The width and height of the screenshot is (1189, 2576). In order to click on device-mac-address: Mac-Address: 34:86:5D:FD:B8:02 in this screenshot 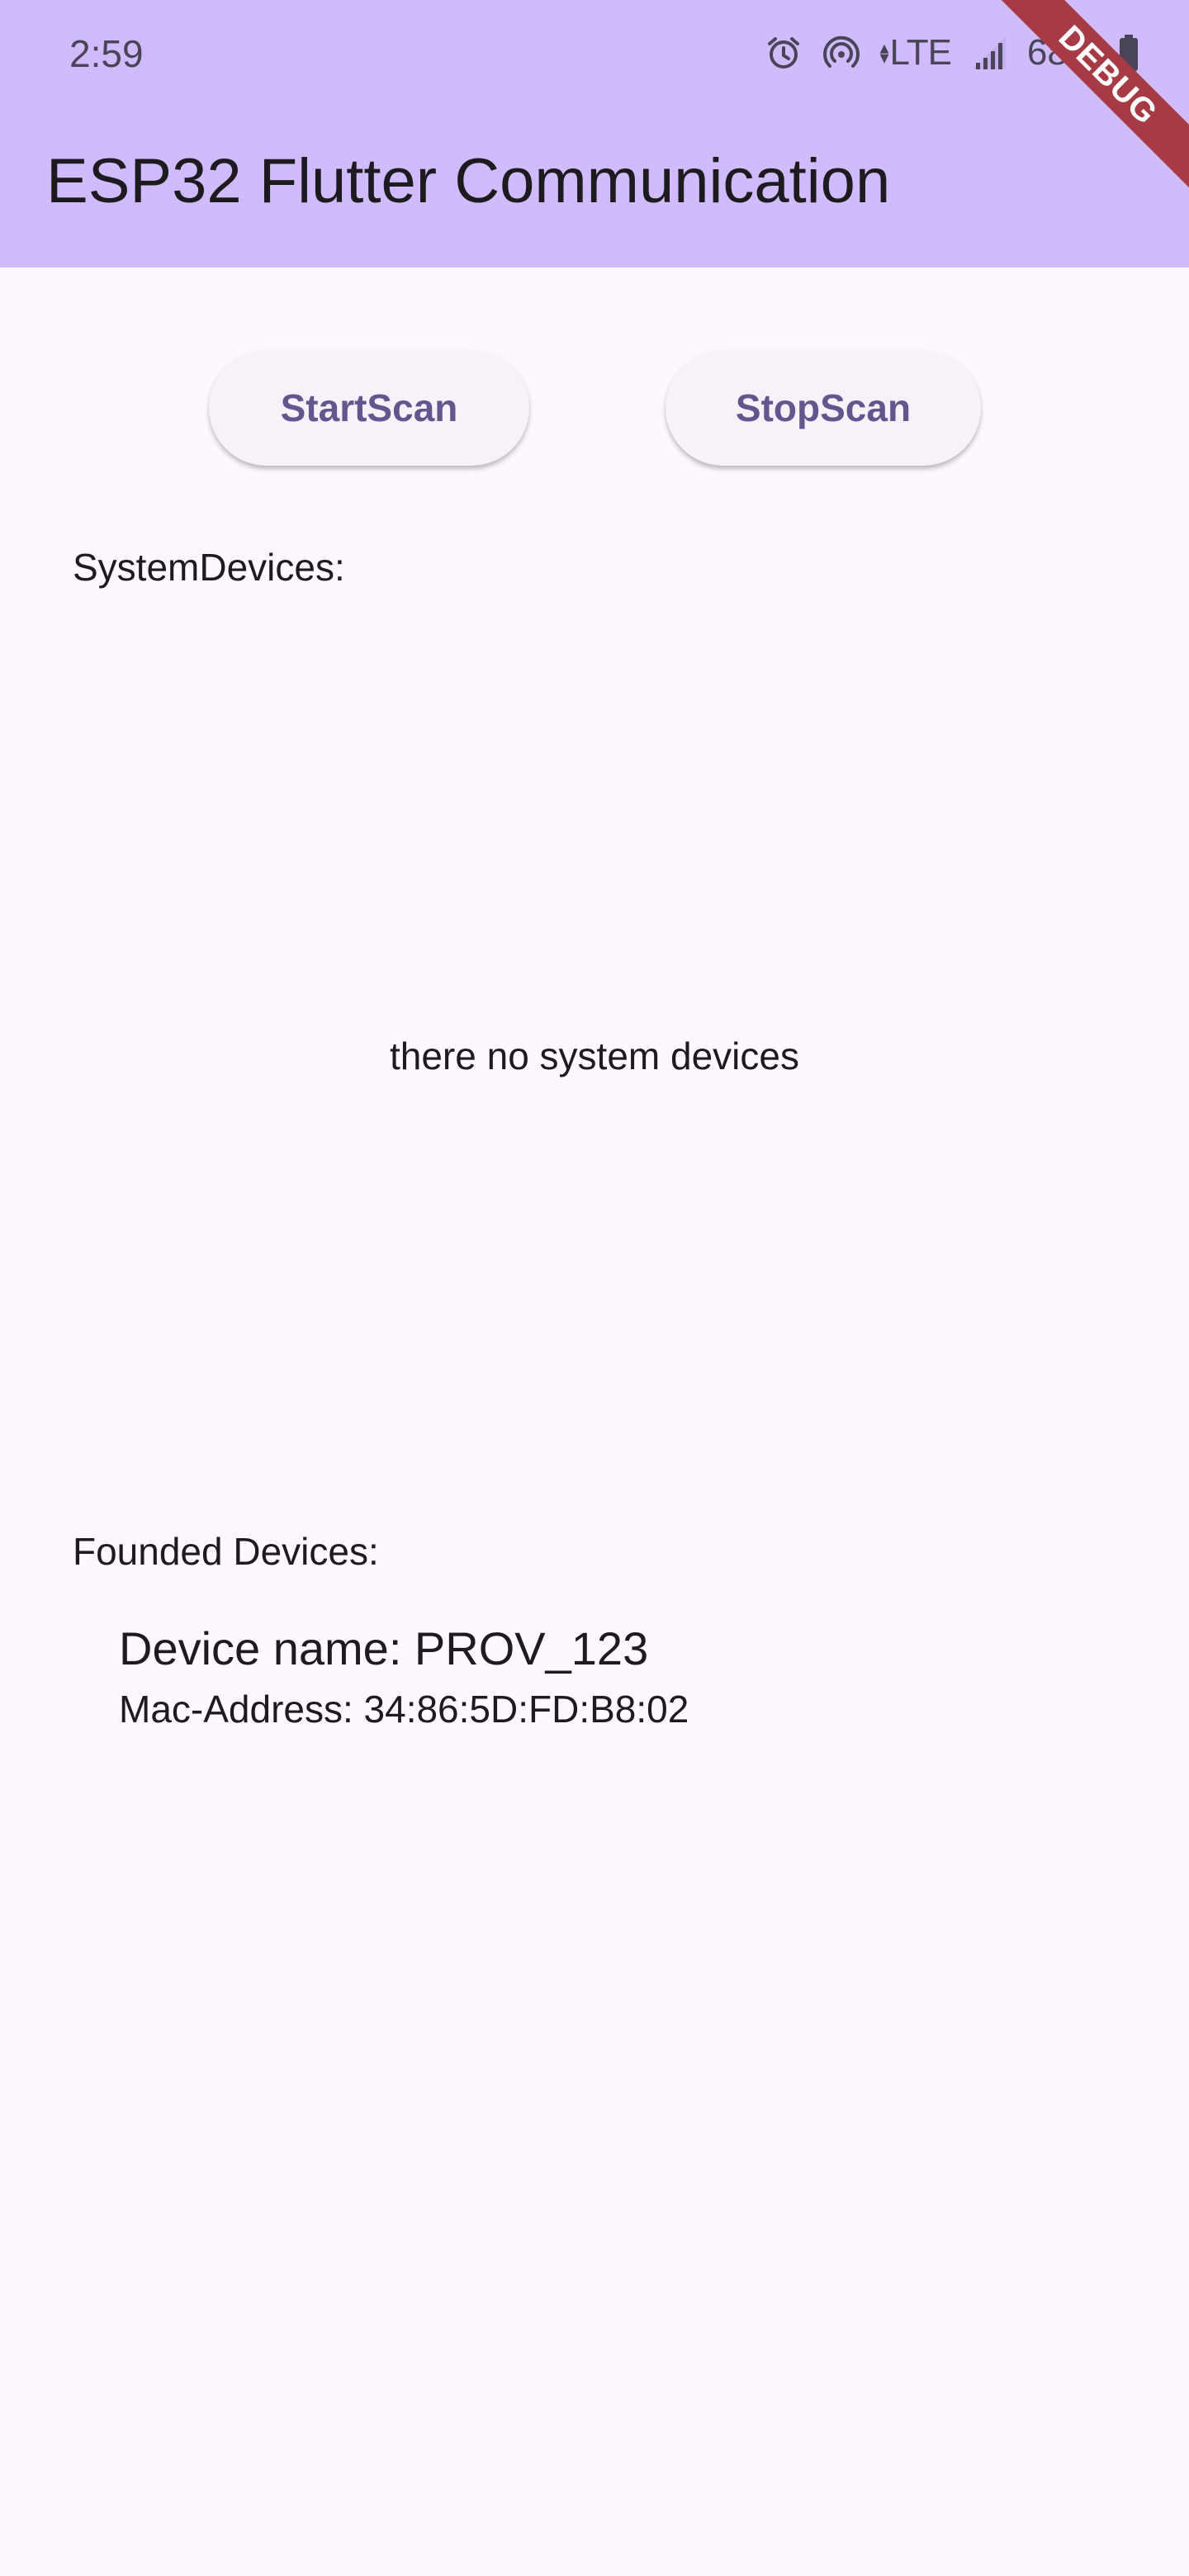, I will do `click(404, 1709)`.